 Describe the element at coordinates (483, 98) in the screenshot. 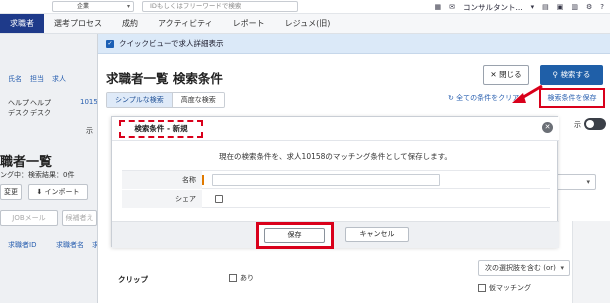

I see `clear-all-link: ↻ 全ての条件をクリア` at that location.